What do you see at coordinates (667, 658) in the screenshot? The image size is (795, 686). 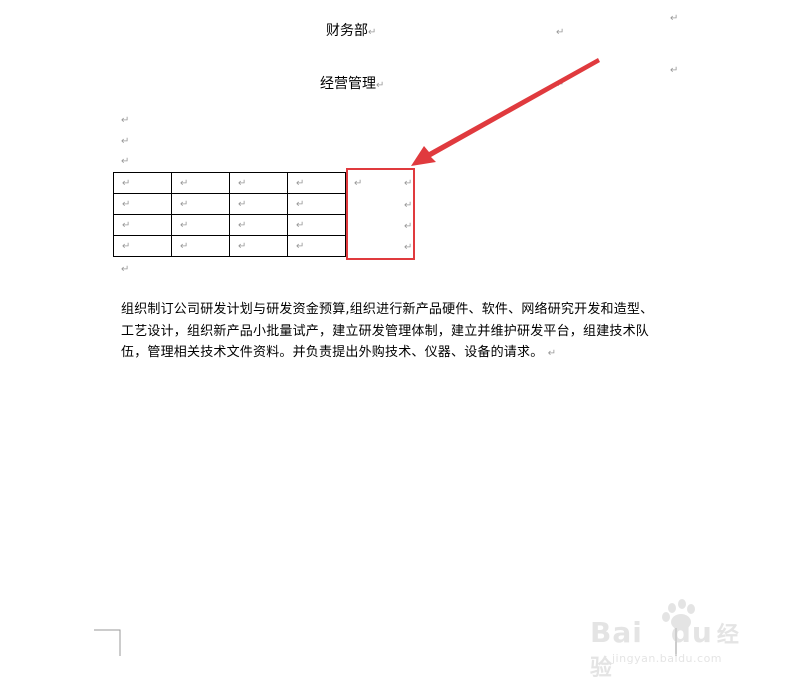 I see `watermark-url: jingyan.baidu.com` at bounding box center [667, 658].